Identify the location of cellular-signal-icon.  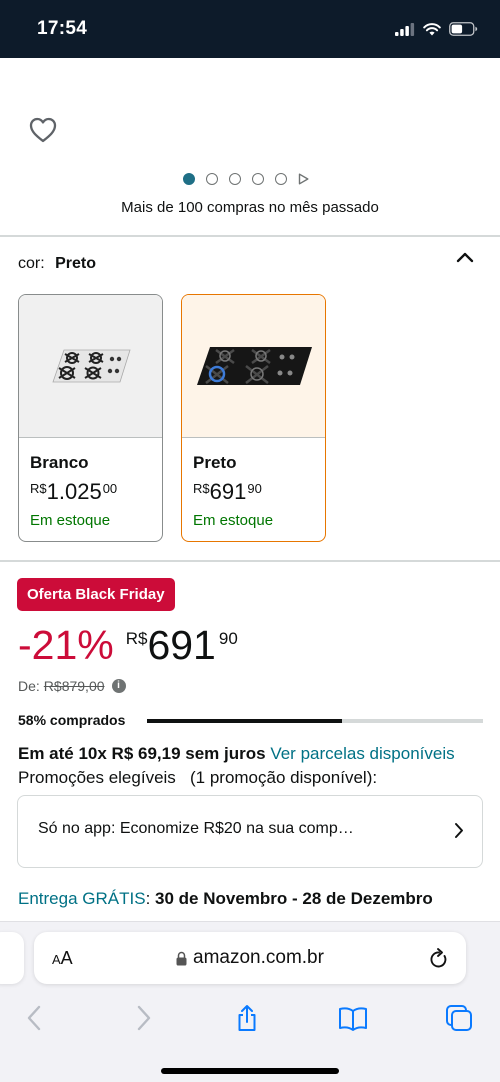
(405, 29).